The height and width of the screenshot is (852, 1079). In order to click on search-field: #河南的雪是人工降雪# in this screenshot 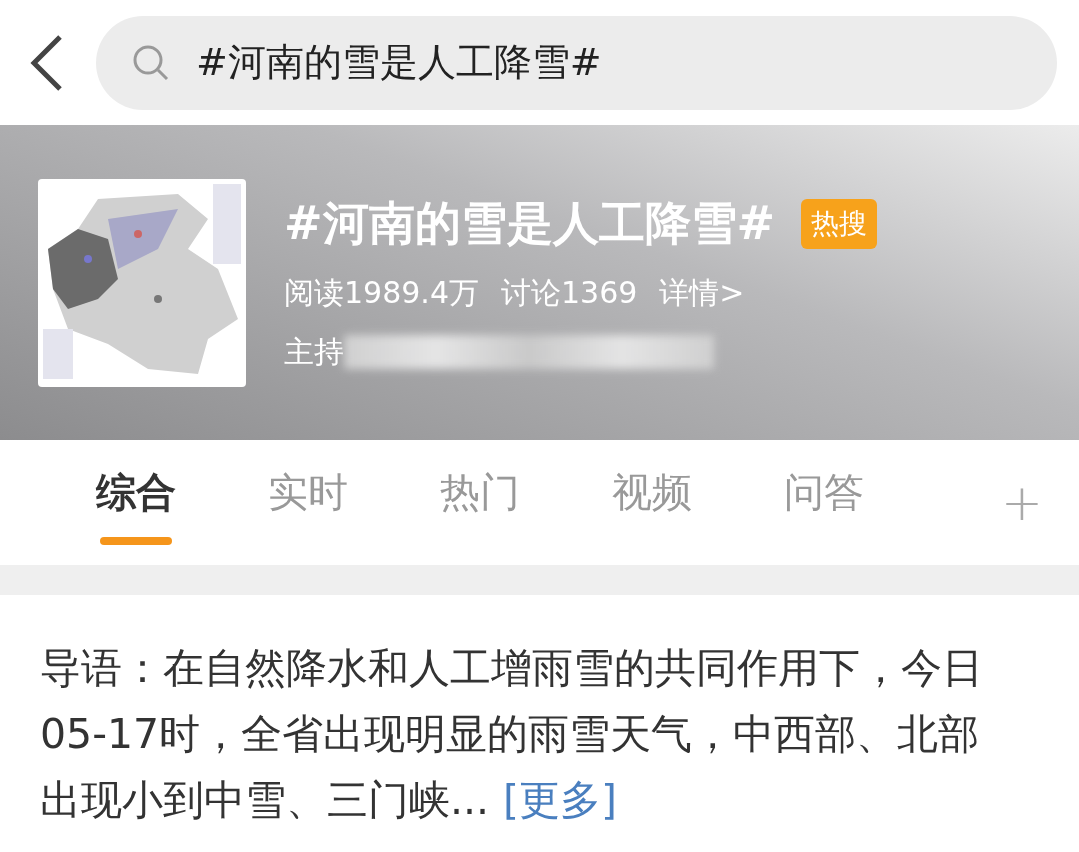, I will do `click(576, 62)`.